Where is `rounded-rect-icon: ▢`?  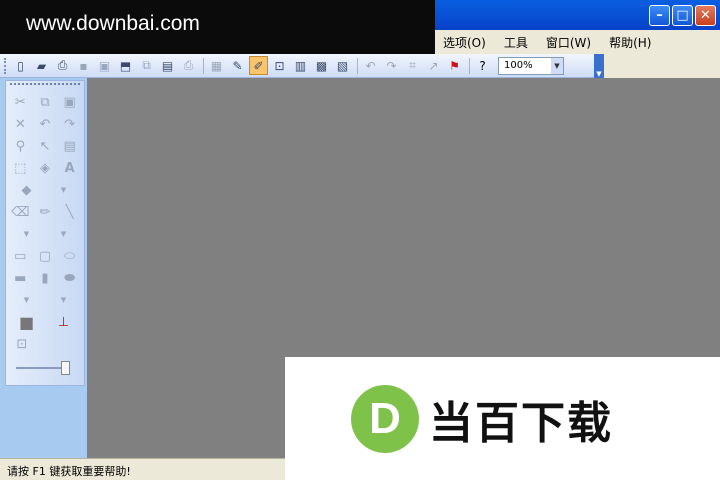 rounded-rect-icon: ▢ is located at coordinates (45, 256).